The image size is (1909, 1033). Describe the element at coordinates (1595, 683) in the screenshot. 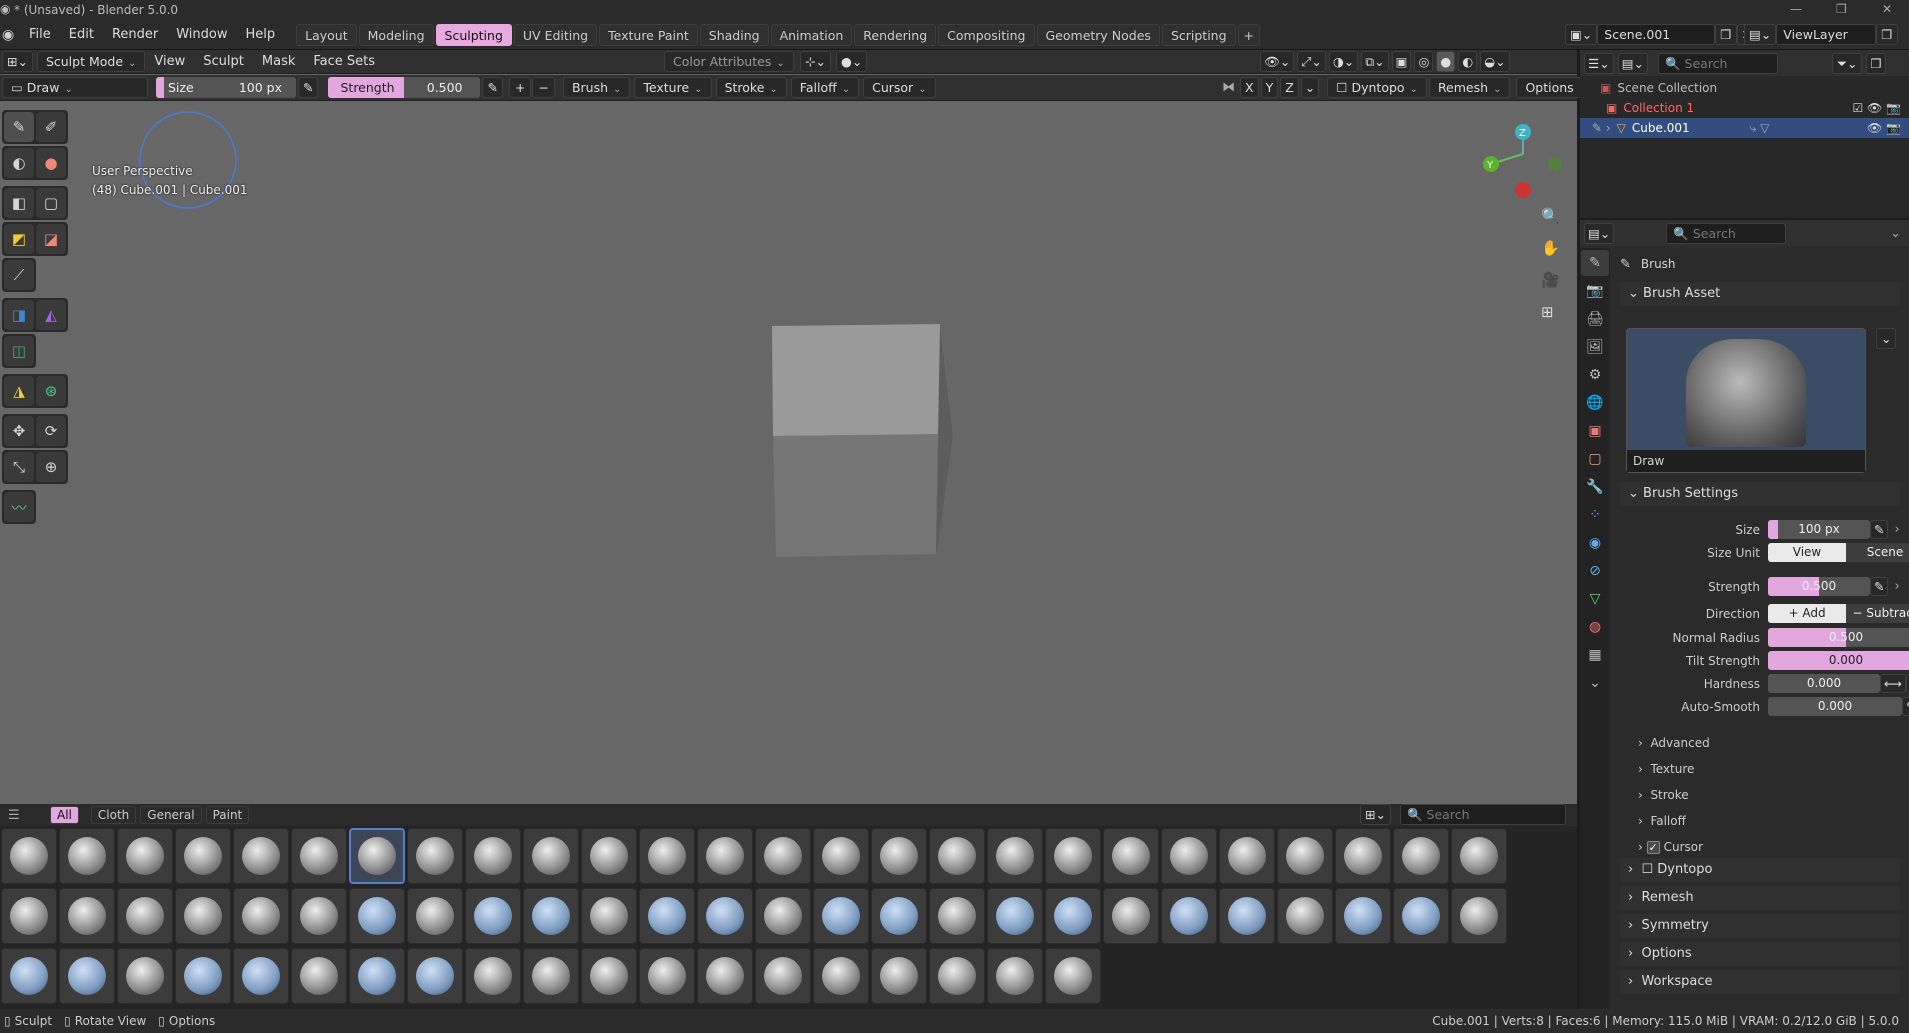

I see `more-tabs-icon: ⌄` at that location.